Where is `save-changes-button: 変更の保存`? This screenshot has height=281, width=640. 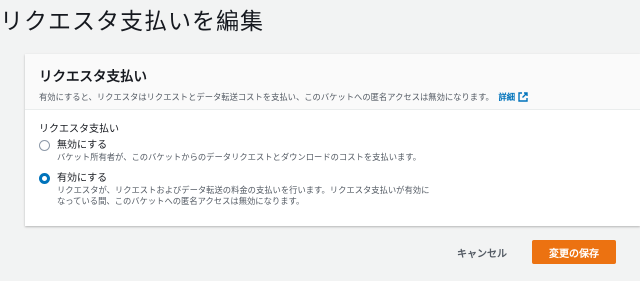 save-changes-button: 変更の保存 is located at coordinates (574, 252).